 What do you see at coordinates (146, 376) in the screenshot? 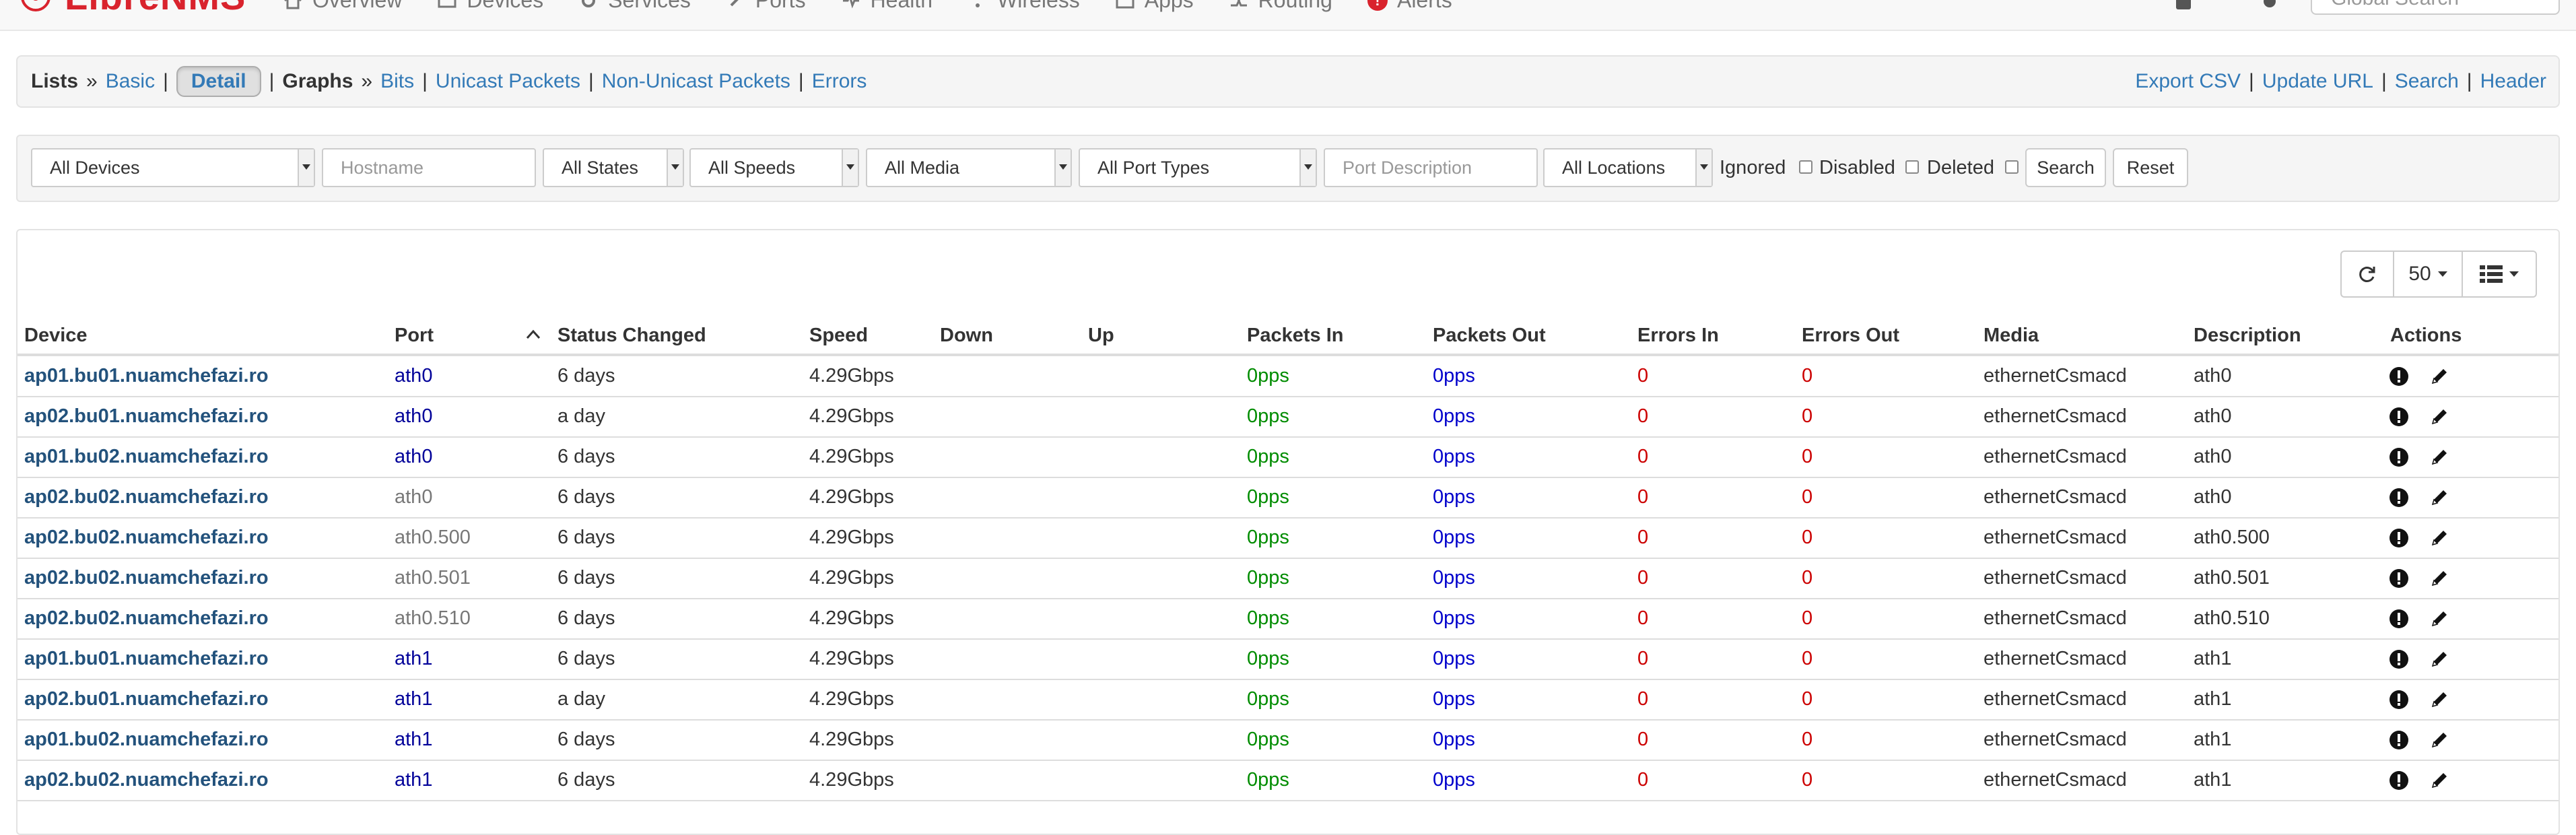
I see `device-link: ap01.bu01.nuamchefazi.ro` at bounding box center [146, 376].